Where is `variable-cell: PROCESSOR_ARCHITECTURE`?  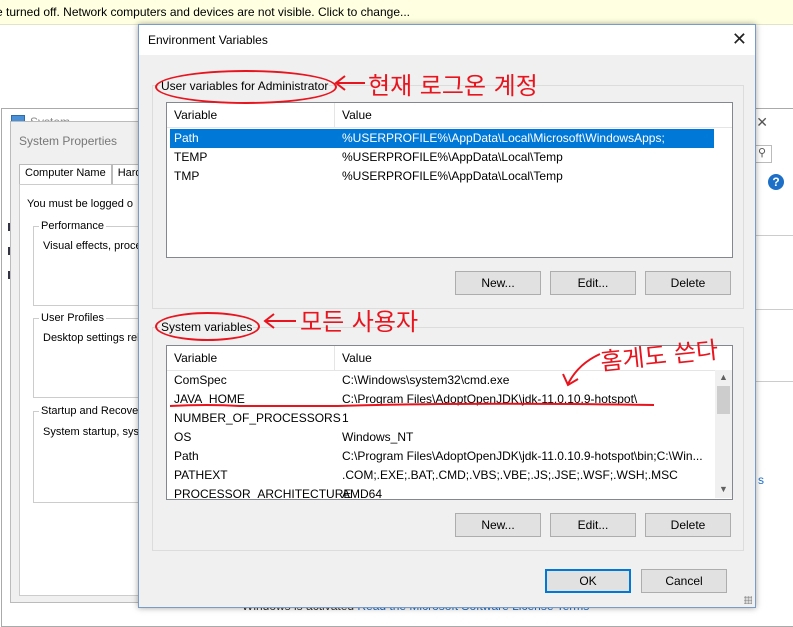
variable-cell: PROCESSOR_ARCHITECTURE is located at coordinates (263, 493).